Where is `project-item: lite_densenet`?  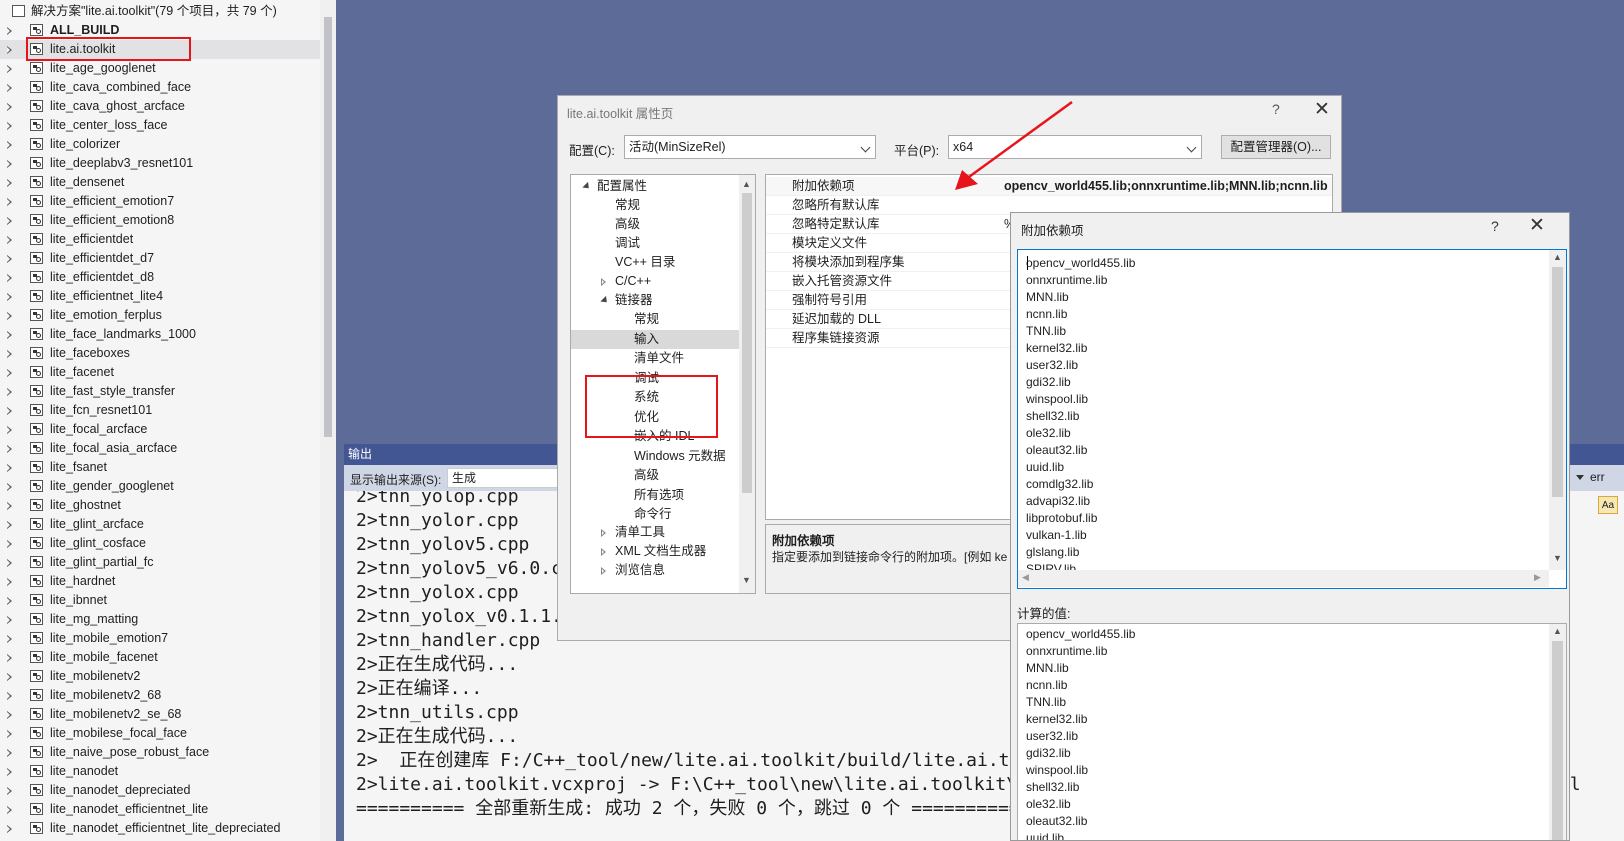
project-item: lite_densenet is located at coordinates (160, 182).